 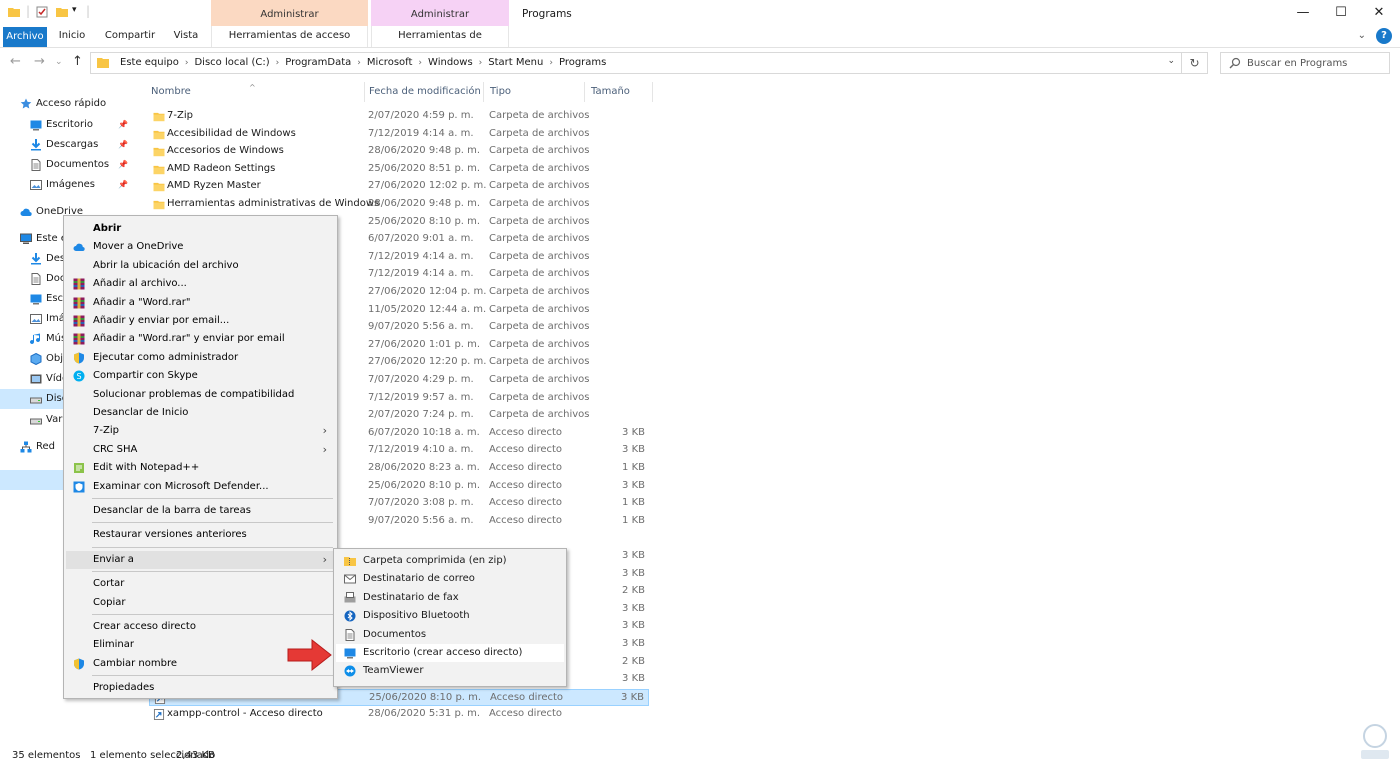 What do you see at coordinates (200, 431) in the screenshot?
I see `menu-item: 7-Zip ›` at bounding box center [200, 431].